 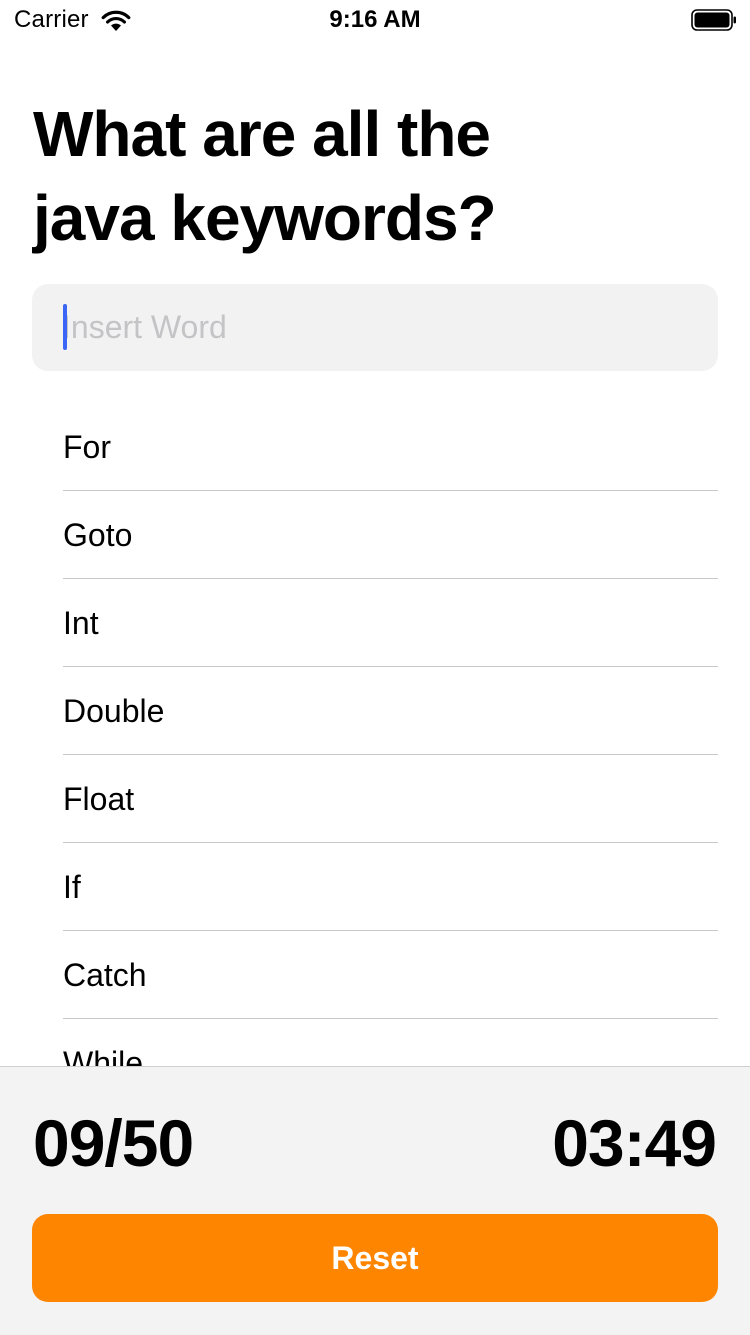 What do you see at coordinates (634, 1143) in the screenshot?
I see `countdown-timer: 03:49` at bounding box center [634, 1143].